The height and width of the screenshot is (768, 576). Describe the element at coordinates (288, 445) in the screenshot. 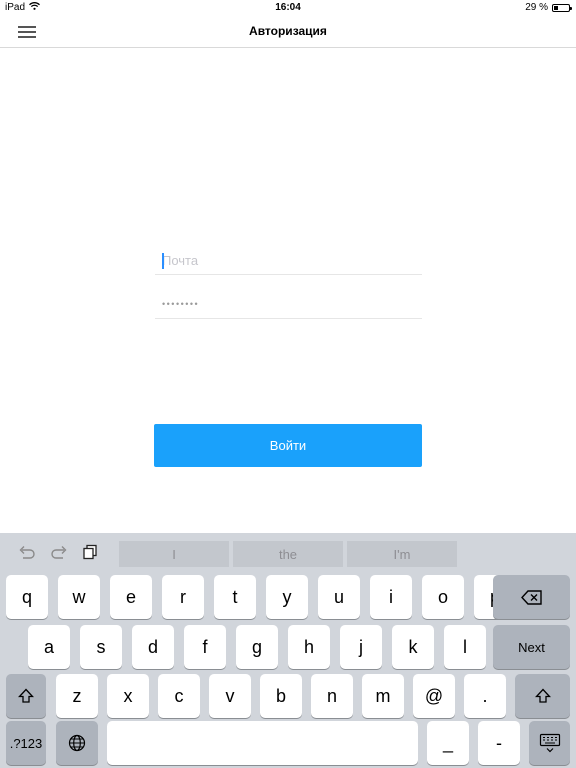

I see `login-button: Войти` at that location.